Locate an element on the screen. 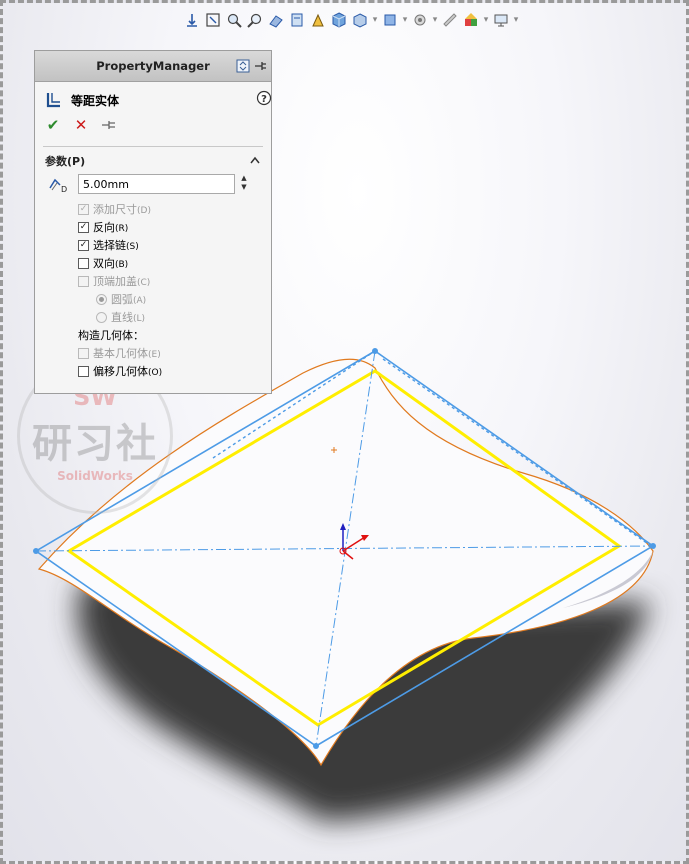  offset-distance-row: D ▲▼ is located at coordinates (152, 185).